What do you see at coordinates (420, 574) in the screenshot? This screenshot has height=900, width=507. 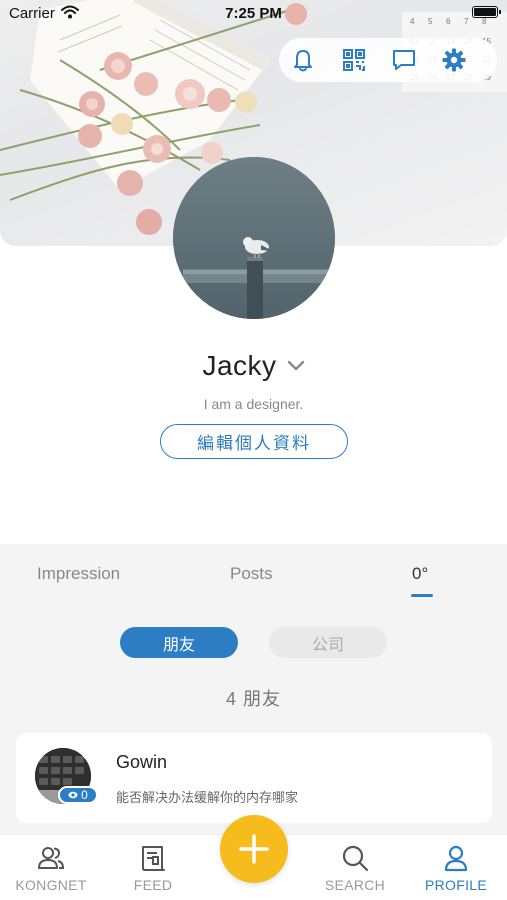 I see `tab-friends-degree: 0°` at bounding box center [420, 574].